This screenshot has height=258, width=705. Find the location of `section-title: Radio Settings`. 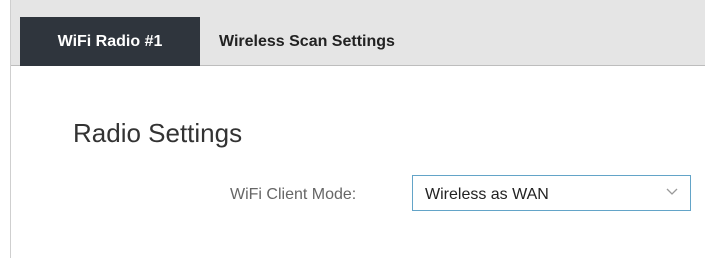

section-title: Radio Settings is located at coordinates (158, 133).